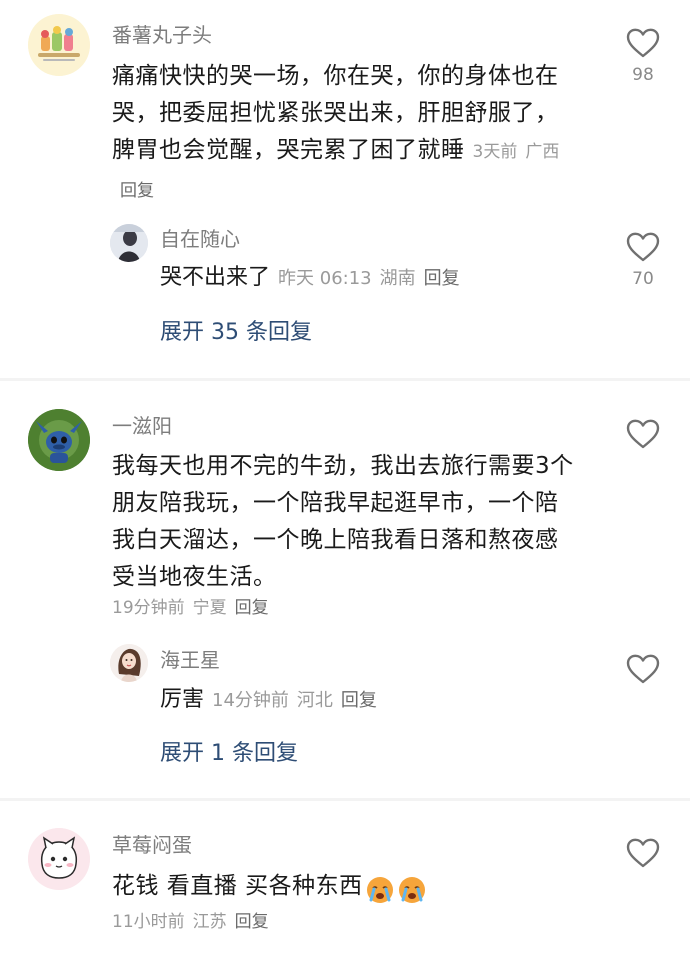 This screenshot has height=953, width=690. I want to click on comment-time: 19分钟前, so click(148, 608).